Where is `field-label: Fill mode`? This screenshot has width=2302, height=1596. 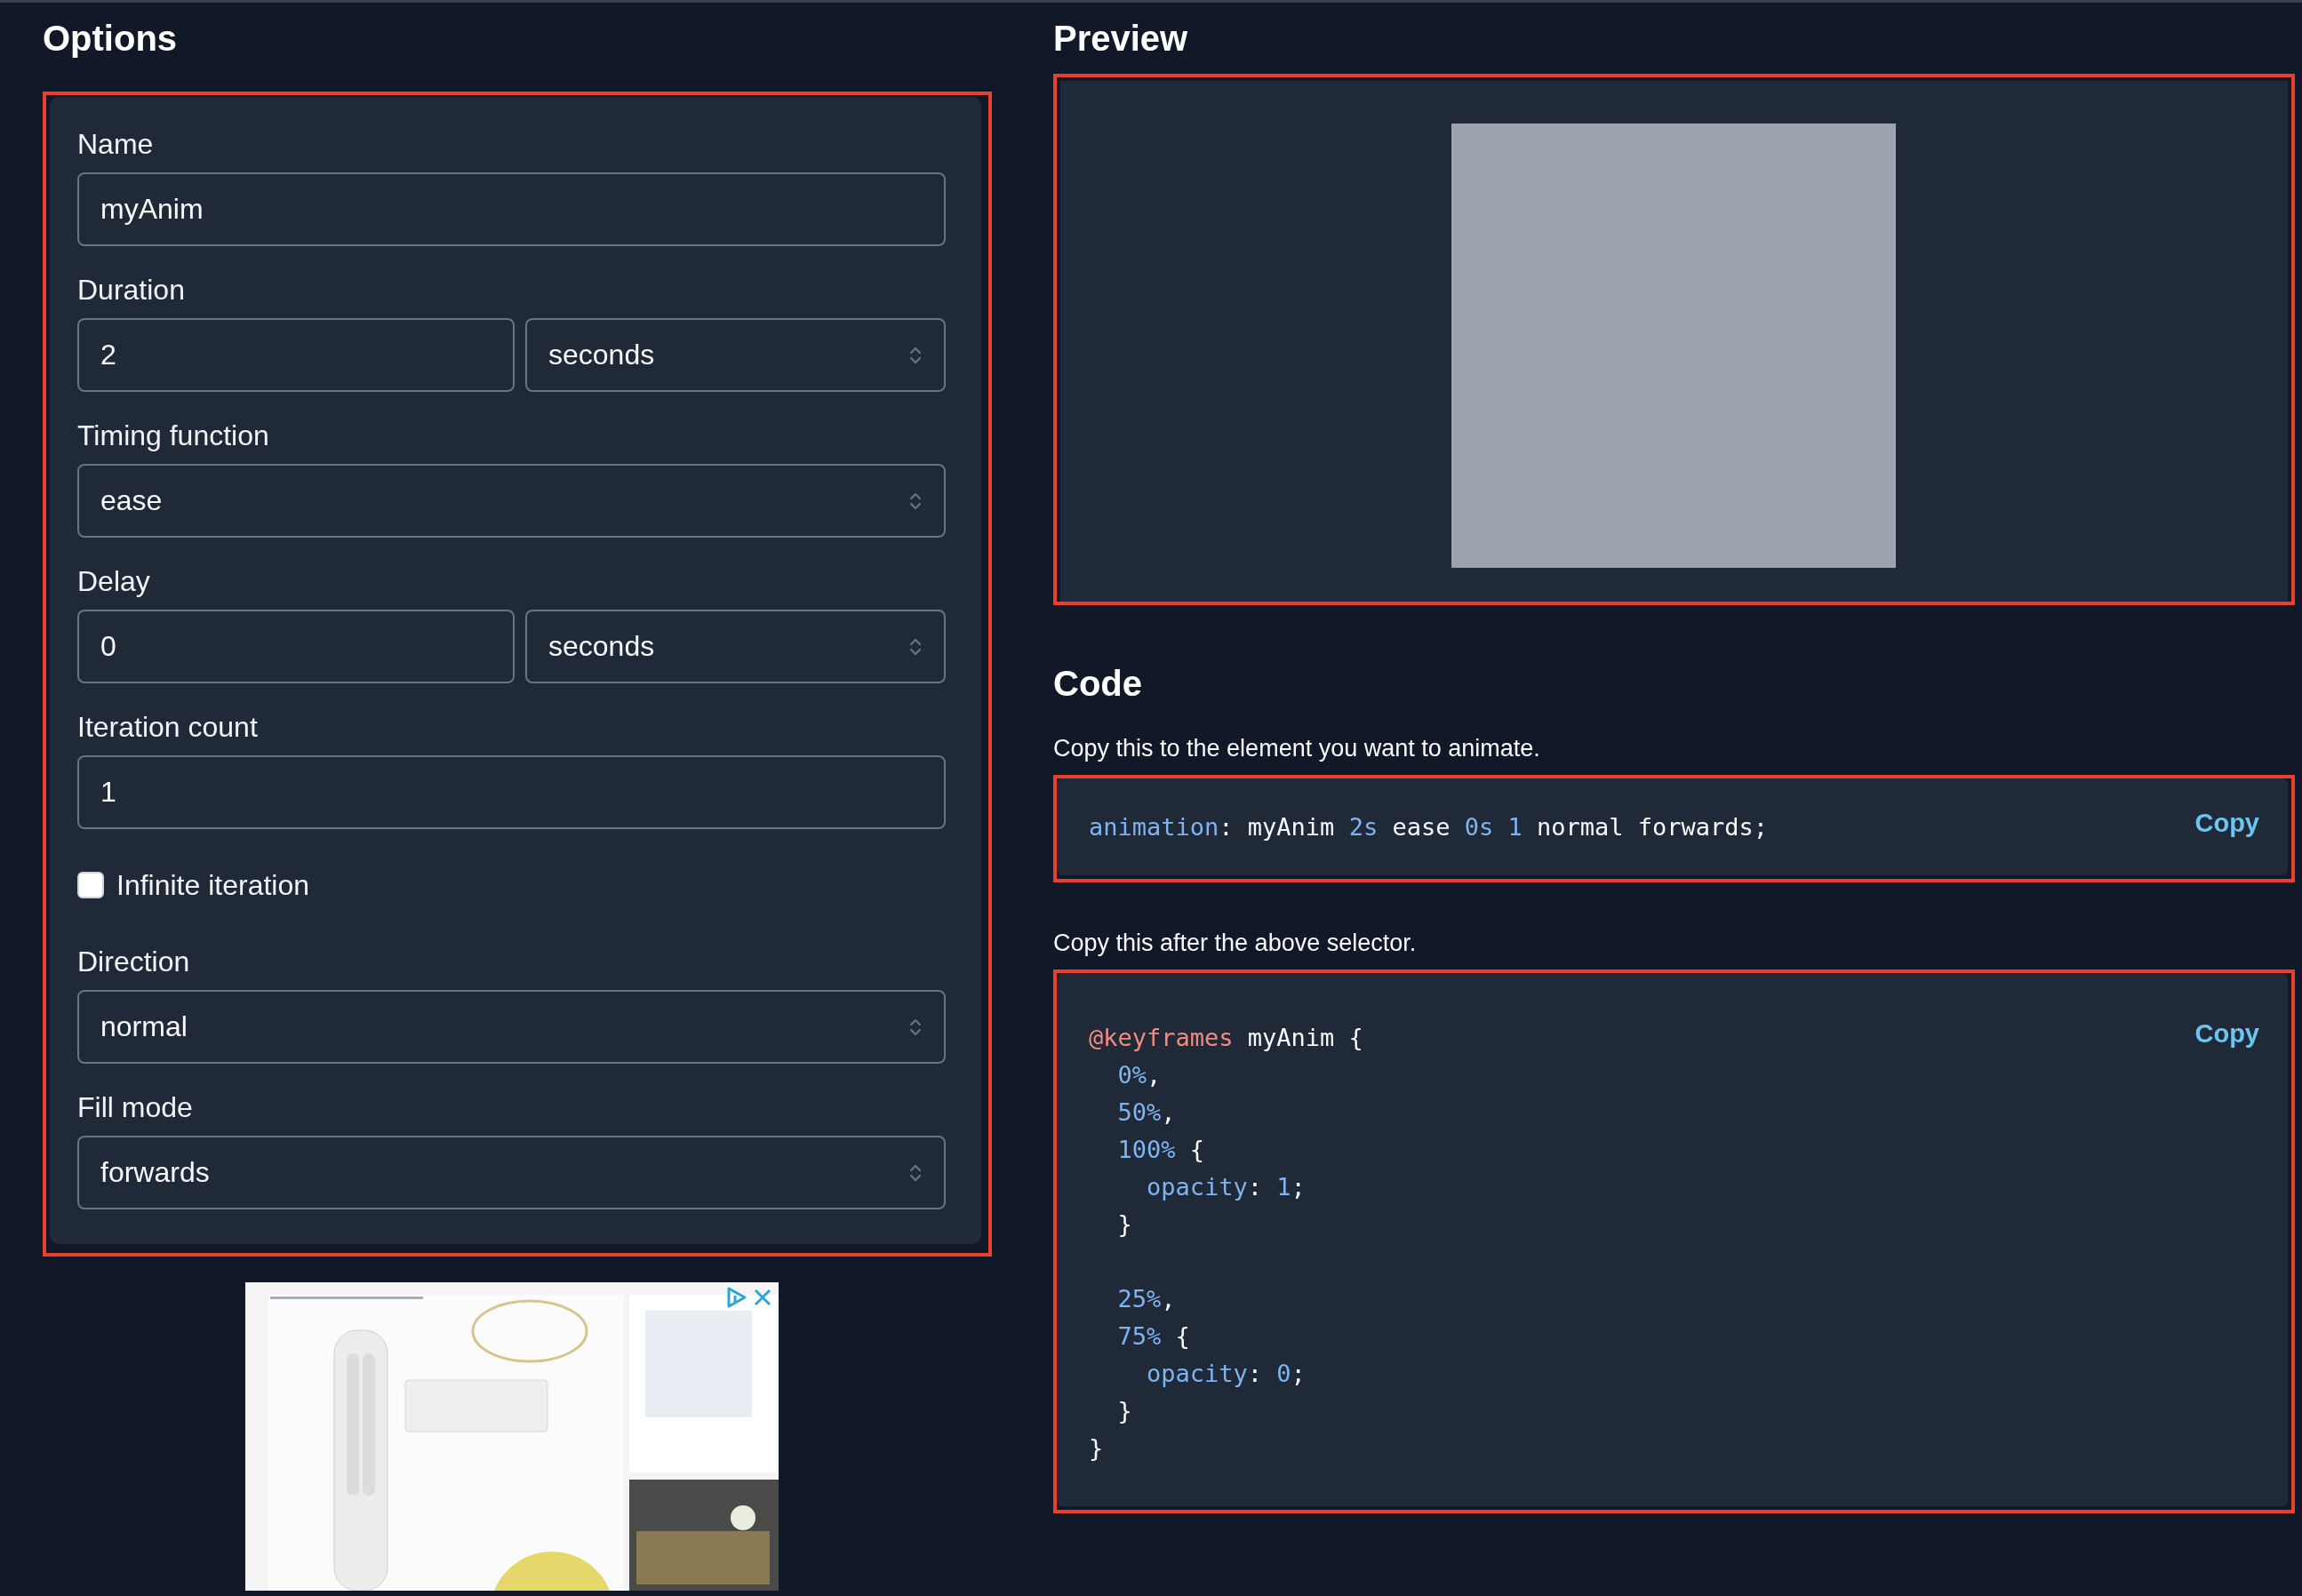 field-label: Fill mode is located at coordinates (135, 1108).